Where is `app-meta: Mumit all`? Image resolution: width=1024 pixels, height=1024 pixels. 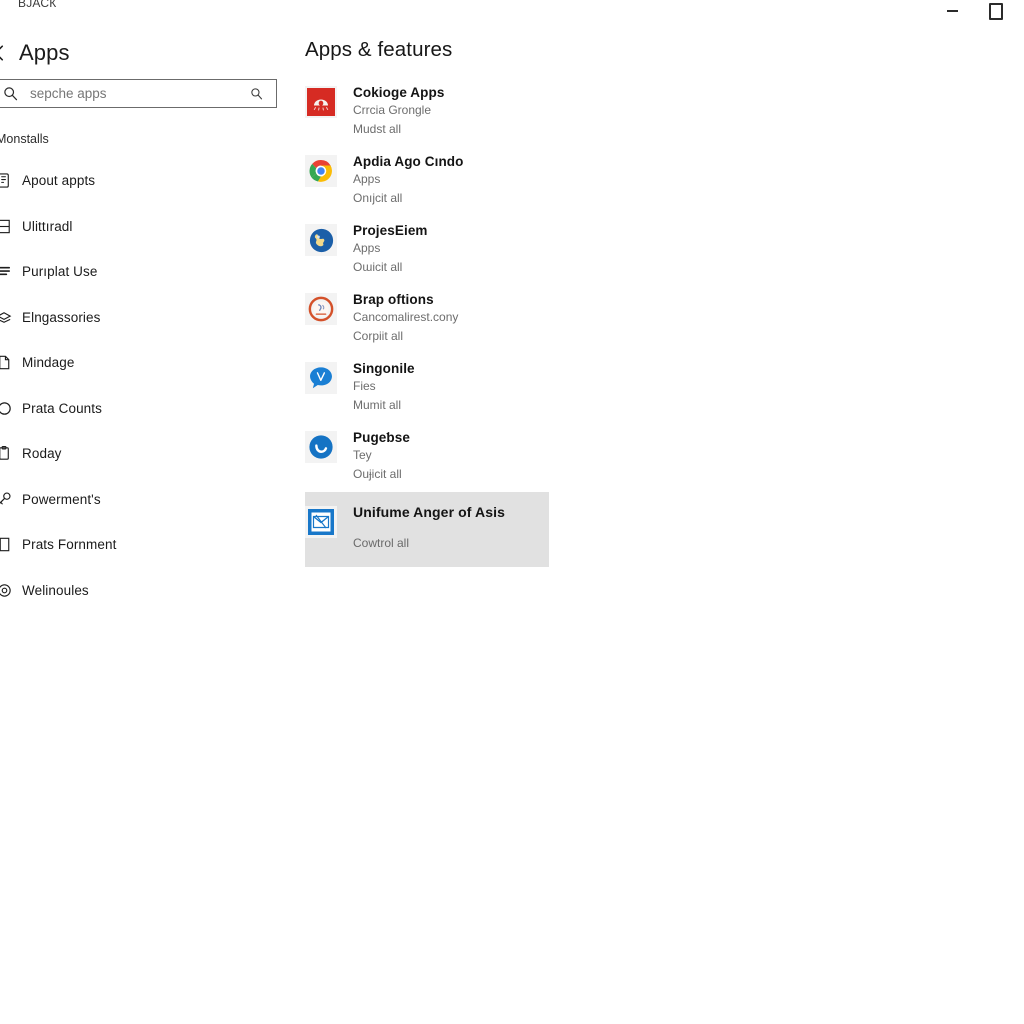 app-meta: Mumit all is located at coordinates (377, 405).